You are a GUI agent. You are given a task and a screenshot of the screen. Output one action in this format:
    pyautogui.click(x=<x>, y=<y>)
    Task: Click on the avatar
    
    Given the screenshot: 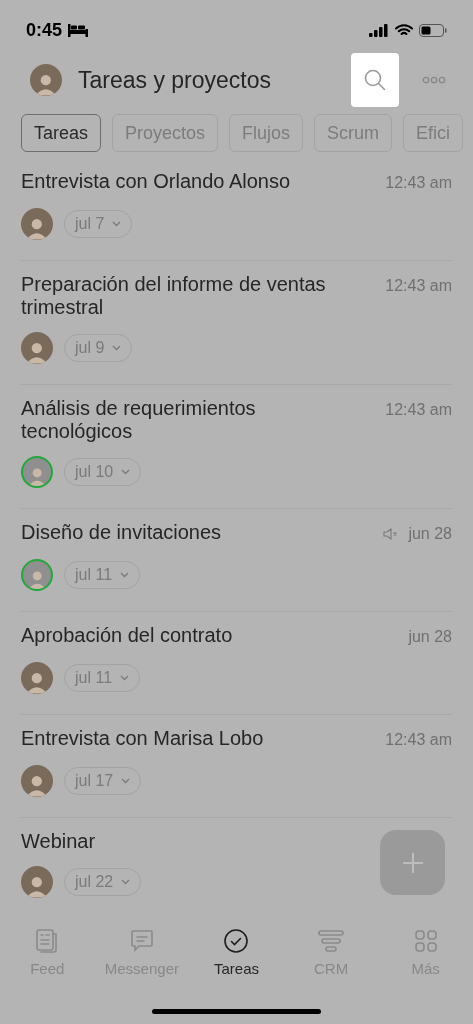 What is the action you would take?
    pyautogui.click(x=46, y=80)
    